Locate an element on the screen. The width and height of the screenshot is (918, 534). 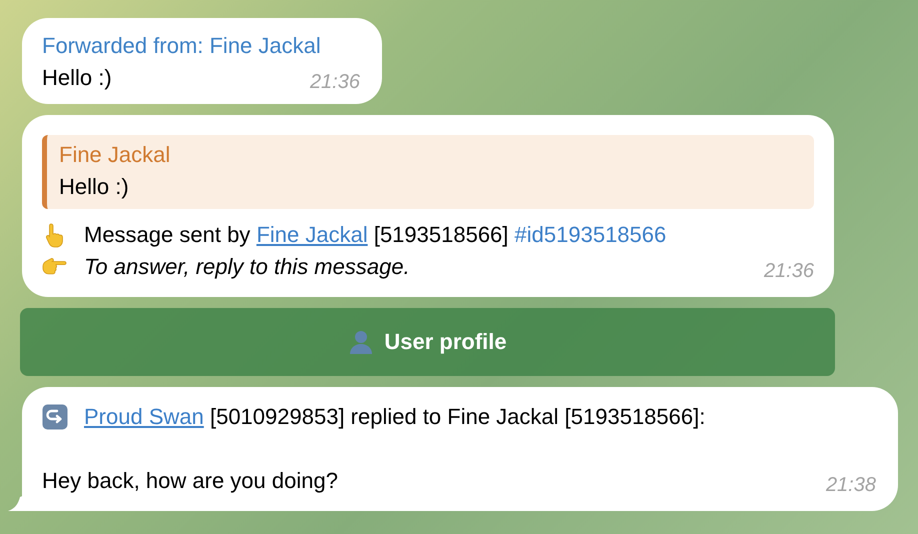
quote-author: Fine Jackal is located at coordinates (115, 155).